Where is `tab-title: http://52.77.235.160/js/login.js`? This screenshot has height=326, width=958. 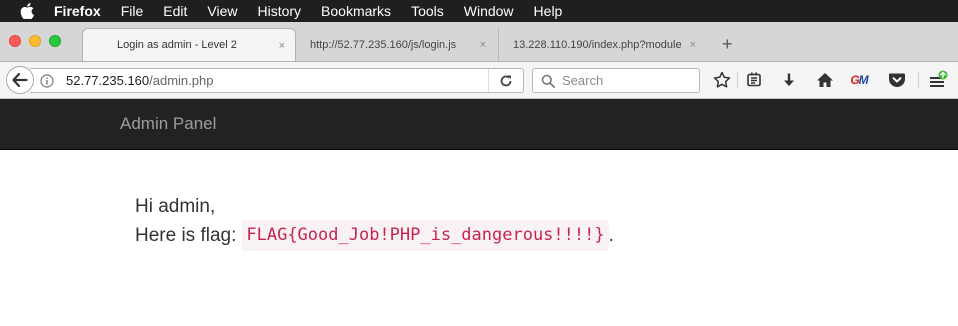 tab-title: http://52.77.235.160/js/login.js is located at coordinates (383, 44).